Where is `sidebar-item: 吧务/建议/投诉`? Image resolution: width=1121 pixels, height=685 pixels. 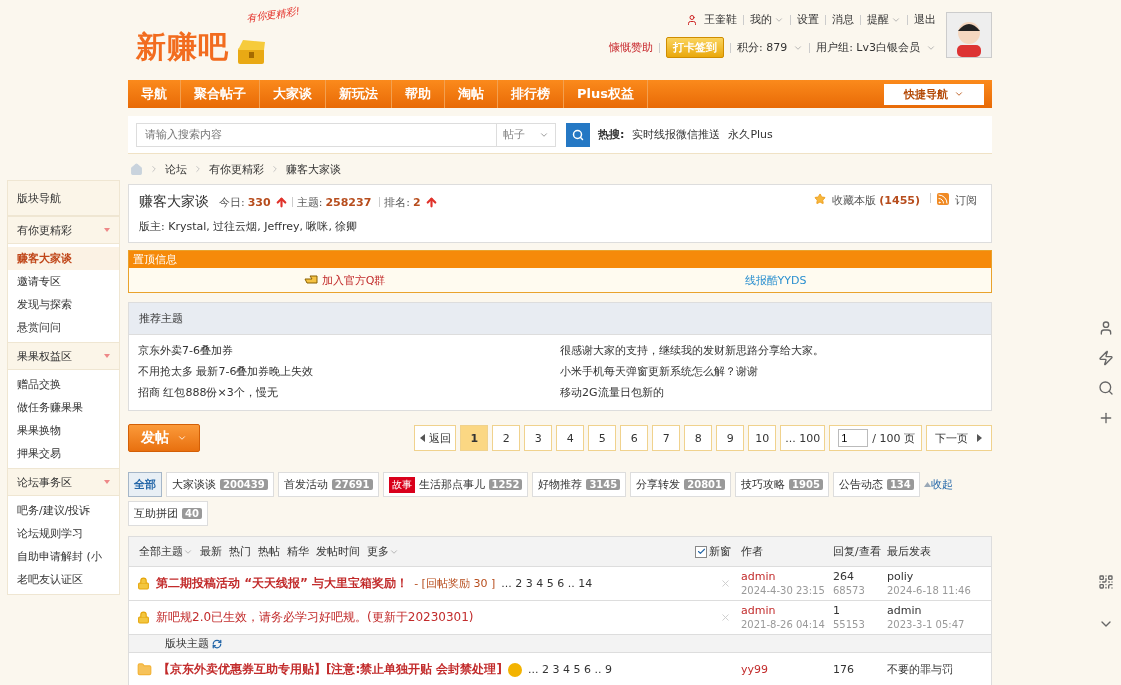
sidebar-item: 吧务/建议/投诉 is located at coordinates (63, 510).